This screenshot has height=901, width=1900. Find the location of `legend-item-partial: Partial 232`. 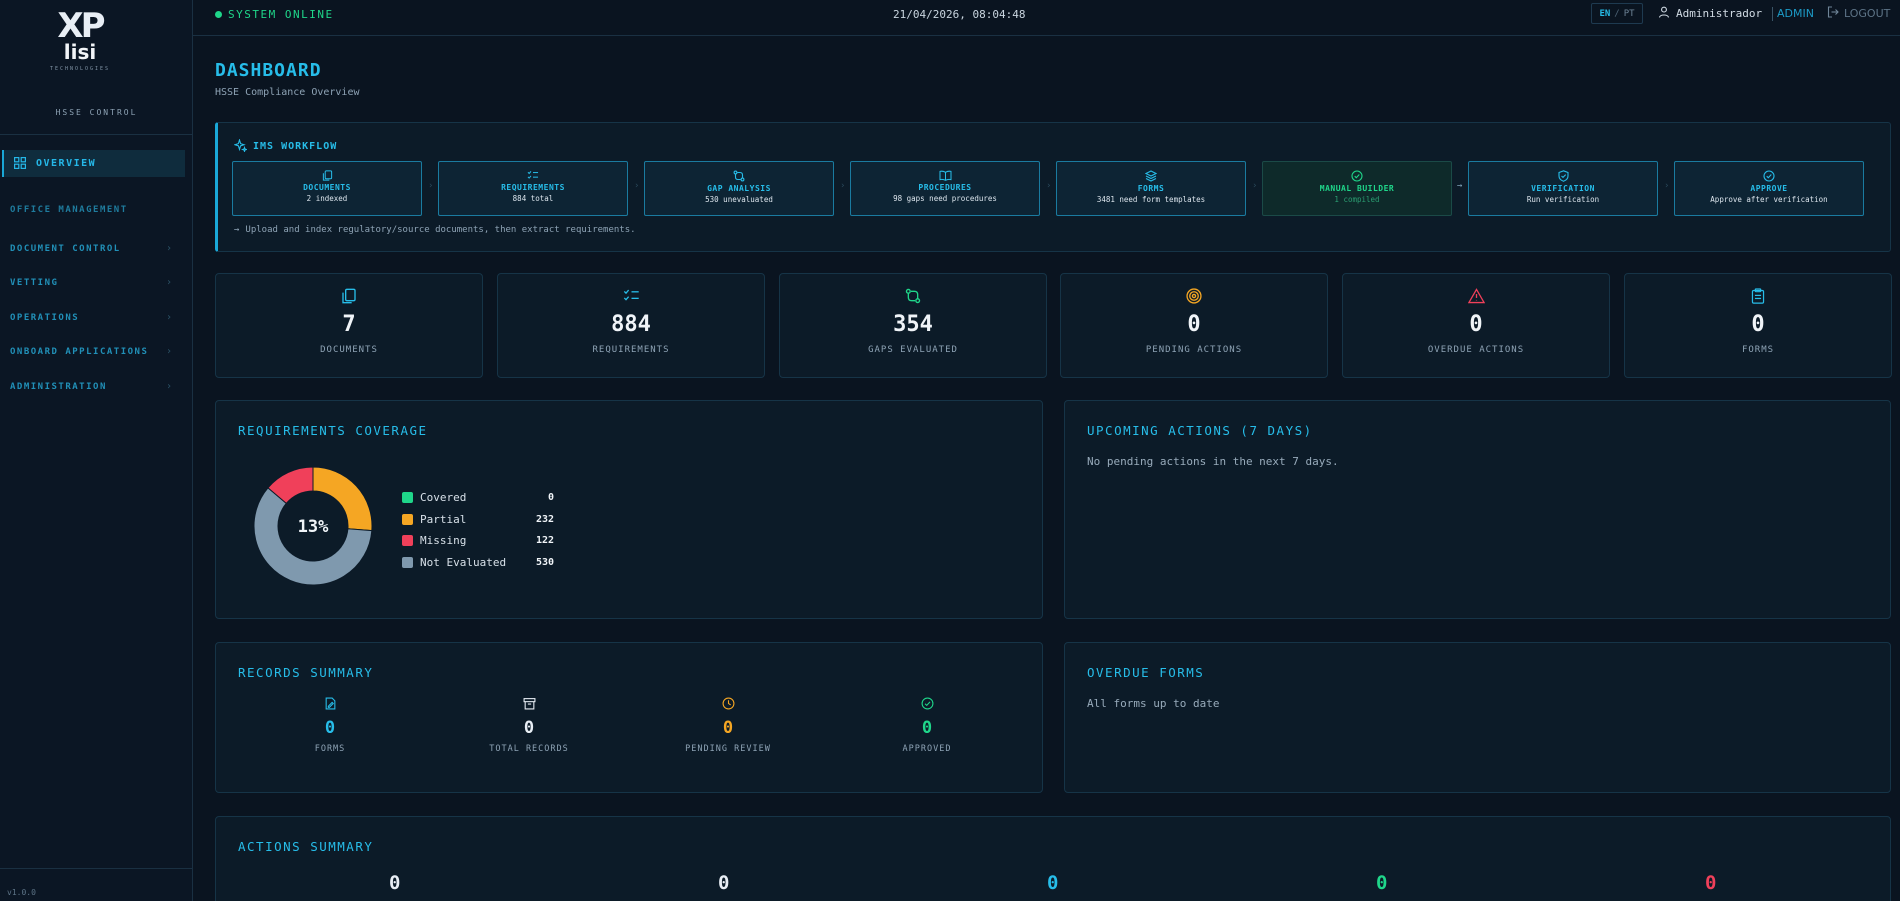

legend-item-partial: Partial 232 is located at coordinates (478, 520).